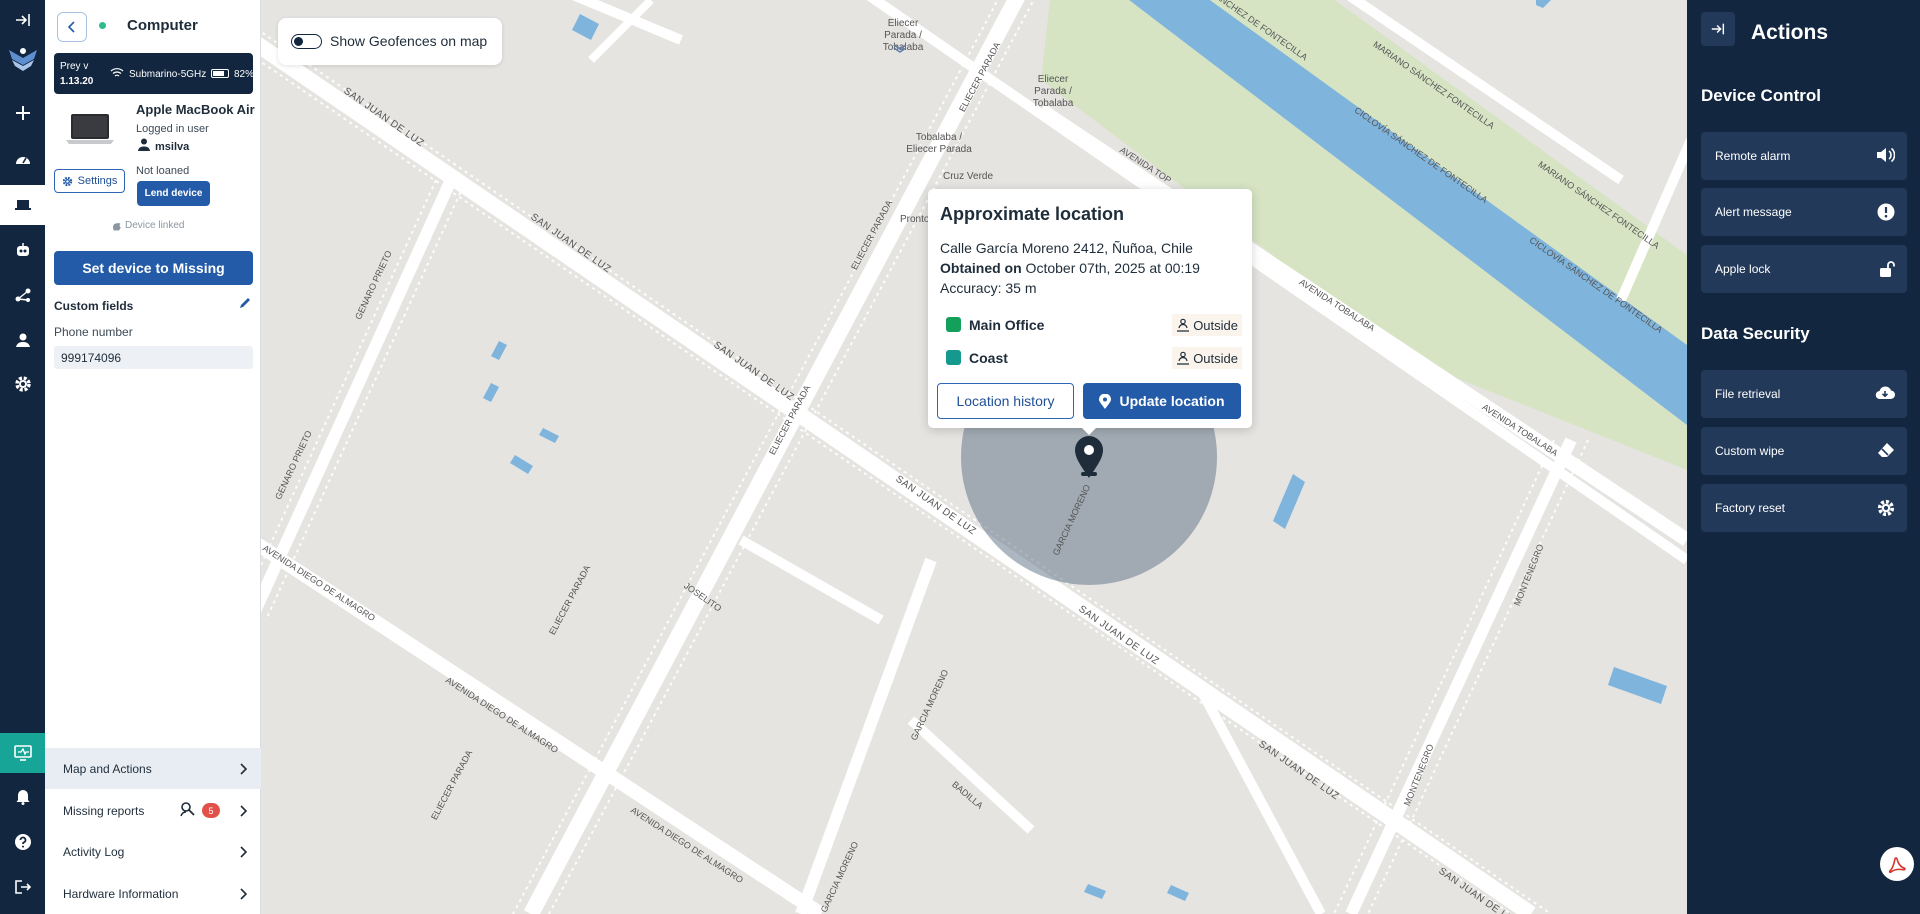 Image resolution: width=1920 pixels, height=914 pixels. Describe the element at coordinates (1105, 401) in the screenshot. I see `map-pin-icon` at that location.